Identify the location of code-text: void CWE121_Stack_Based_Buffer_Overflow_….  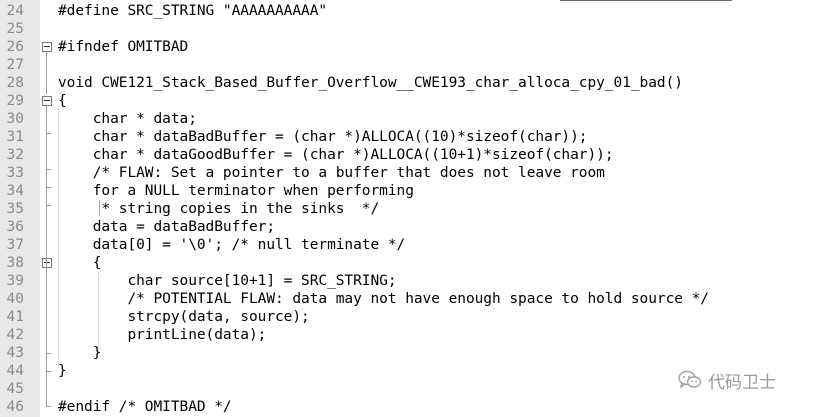
(370, 83).